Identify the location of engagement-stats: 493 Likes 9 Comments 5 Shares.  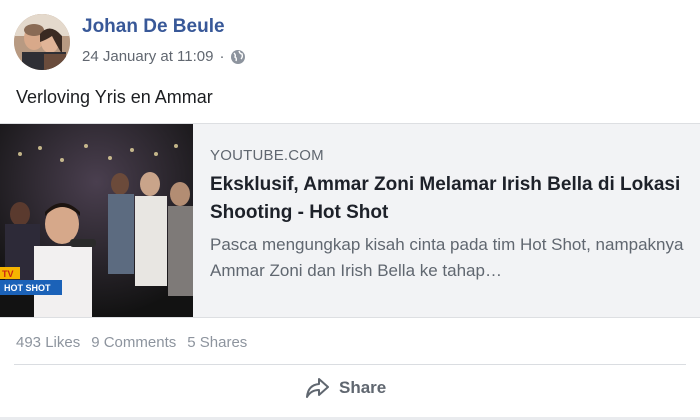
(131, 342).